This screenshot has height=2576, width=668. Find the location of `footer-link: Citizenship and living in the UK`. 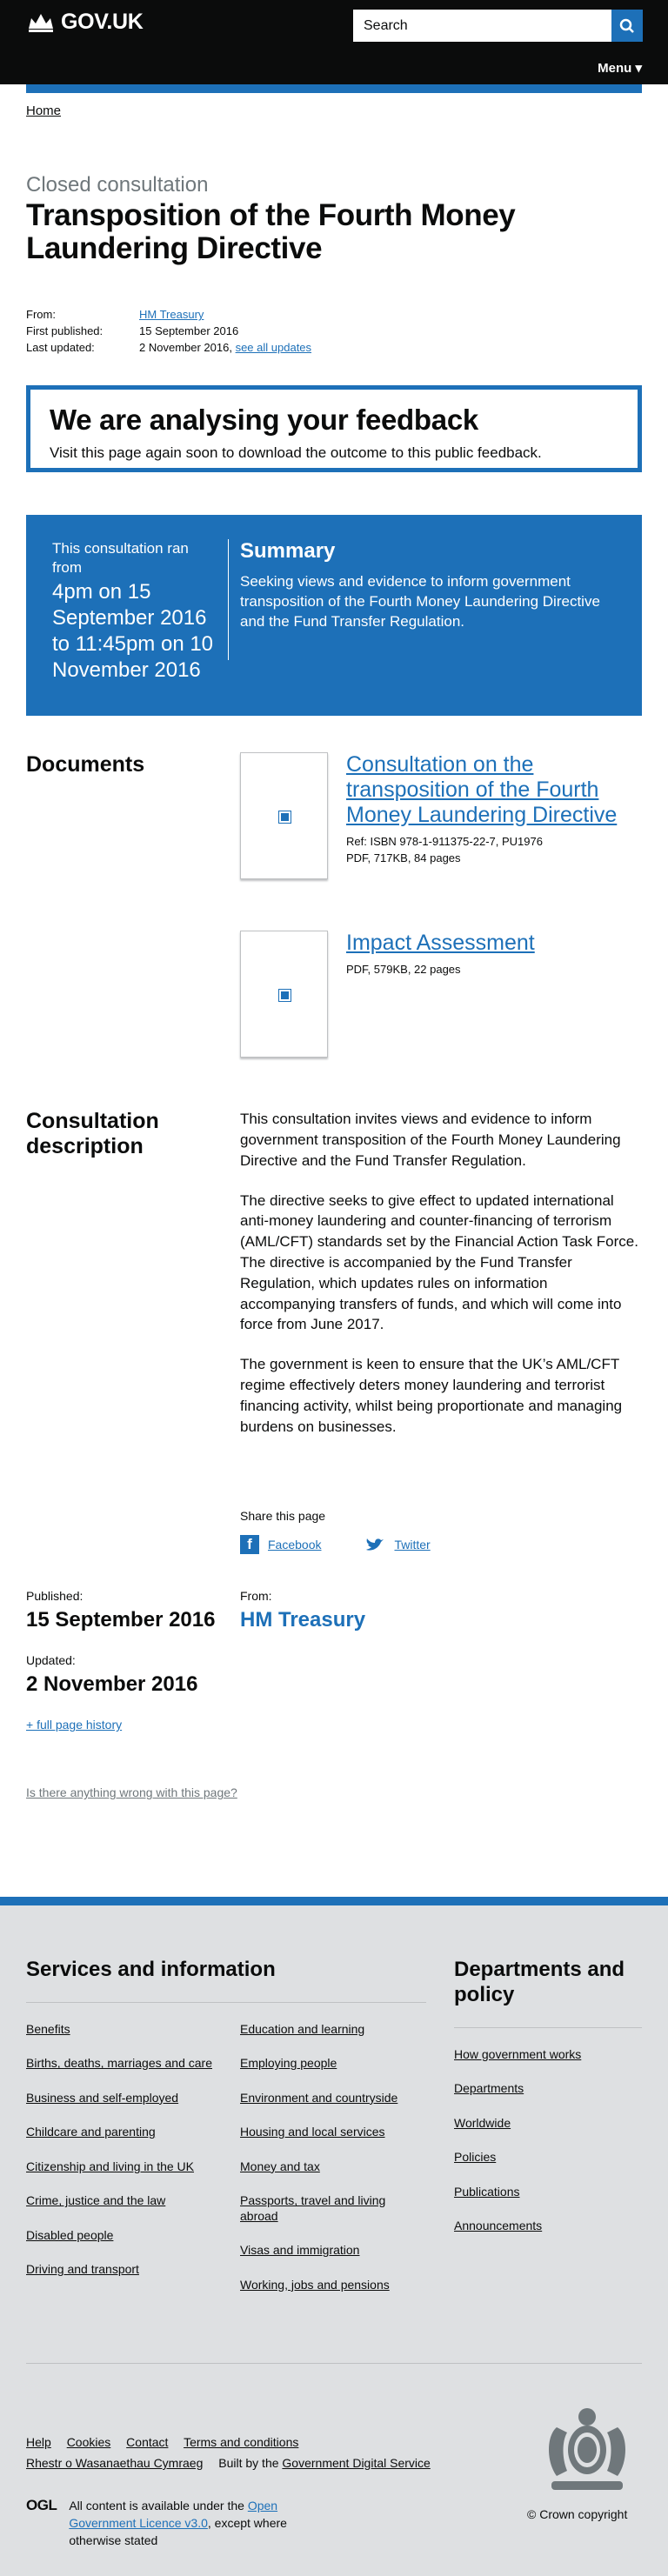

footer-link: Citizenship and living in the UK is located at coordinates (110, 2166).